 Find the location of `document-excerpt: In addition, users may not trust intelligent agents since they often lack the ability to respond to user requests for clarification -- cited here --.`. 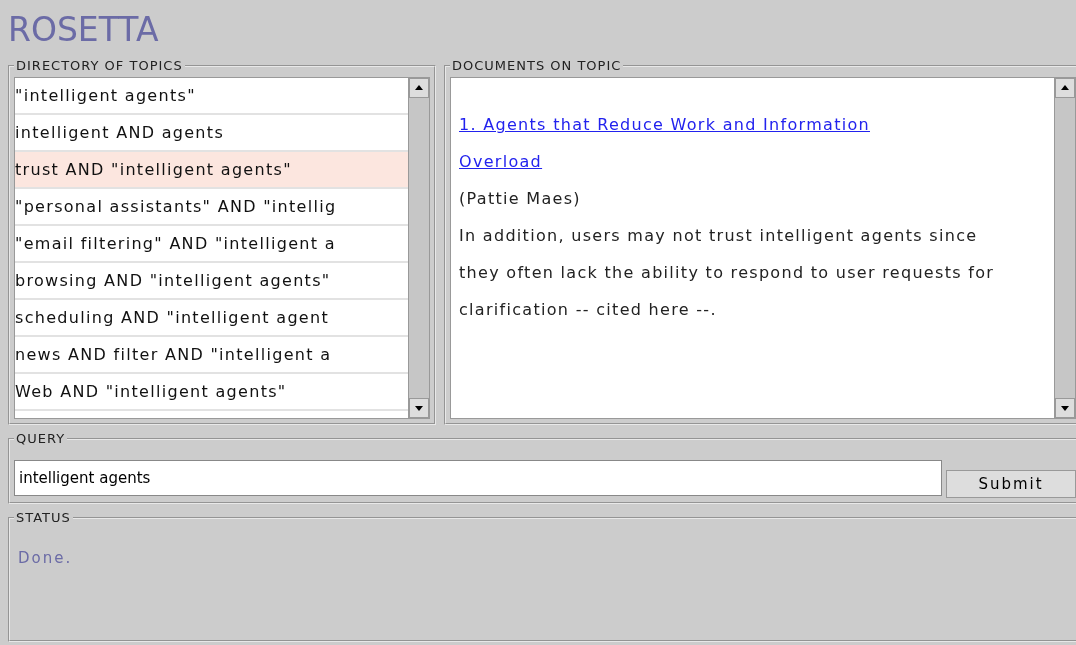

document-excerpt: In addition, users may not trust intelligent agents since they often lack the ability to respond to user requests for clarification -- cited here --. is located at coordinates (727, 273).